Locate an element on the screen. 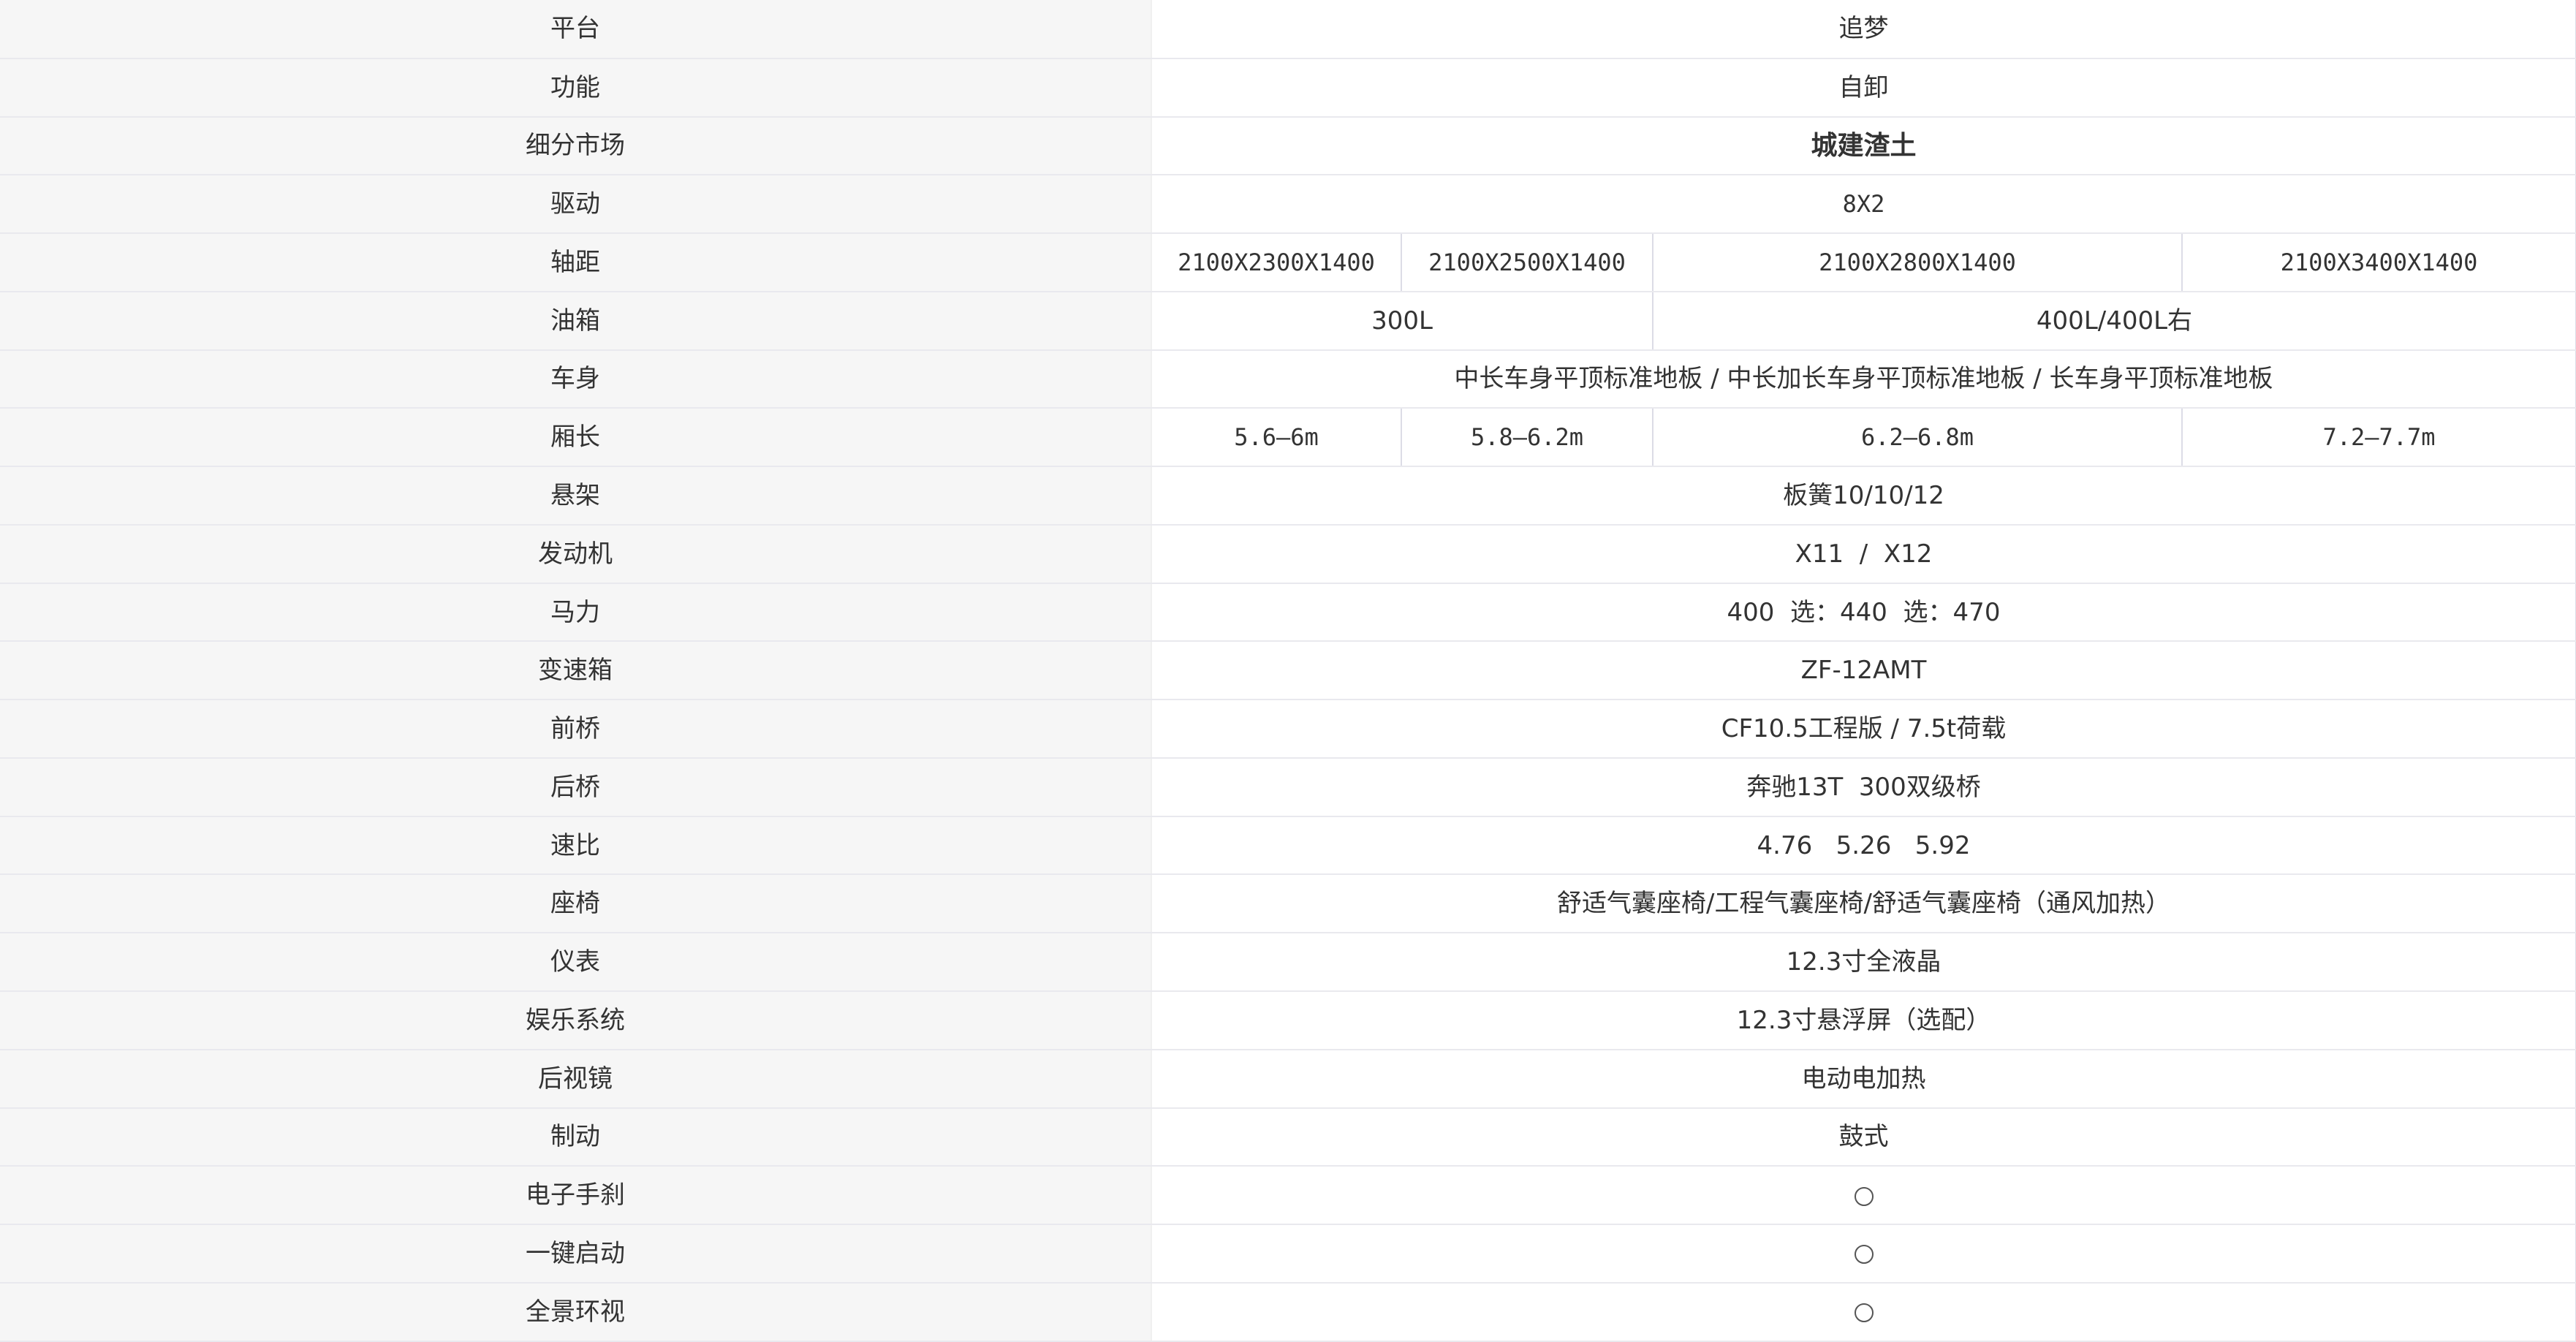 Image resolution: width=2576 pixels, height=1342 pixels. table-row: 悬架 板簧10/10/12 is located at coordinates (1288, 496).